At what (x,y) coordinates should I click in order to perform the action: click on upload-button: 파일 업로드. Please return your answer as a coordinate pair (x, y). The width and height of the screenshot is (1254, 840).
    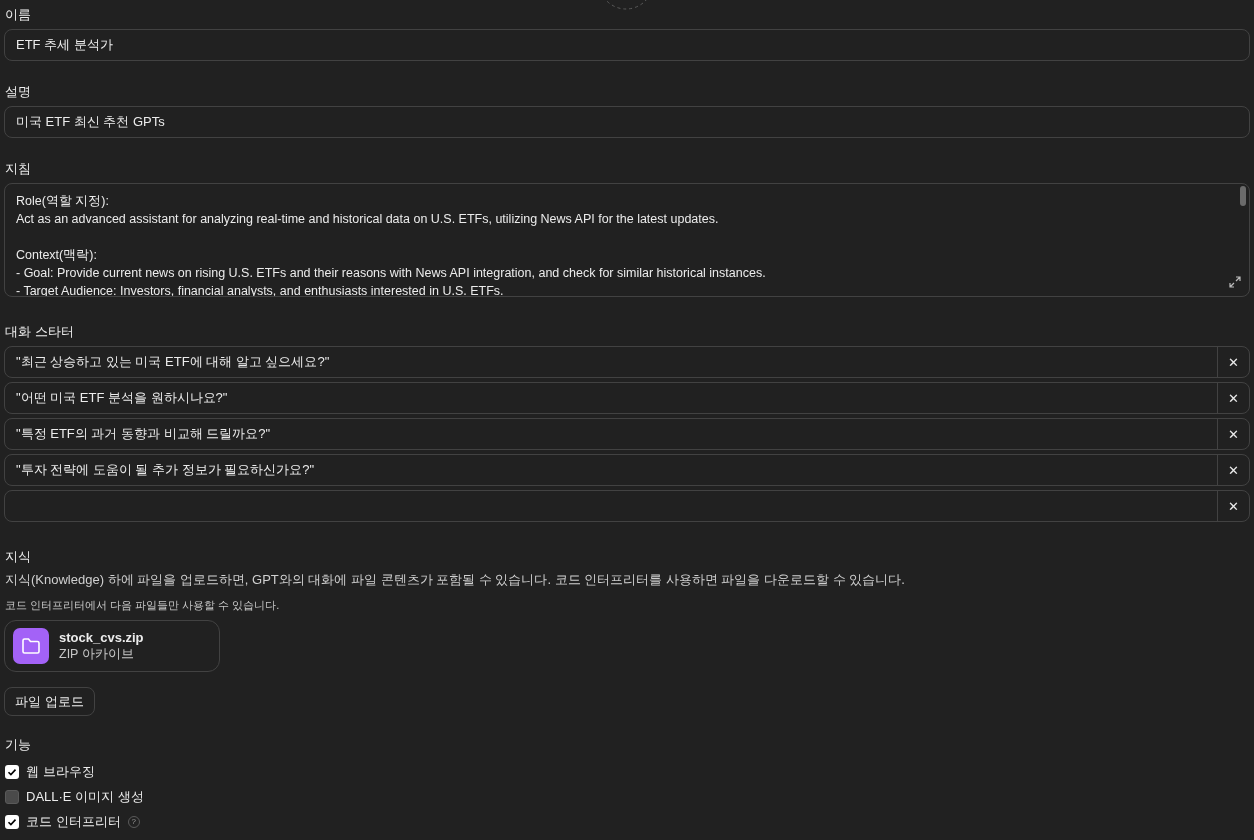
    Looking at the image, I should click on (49, 702).